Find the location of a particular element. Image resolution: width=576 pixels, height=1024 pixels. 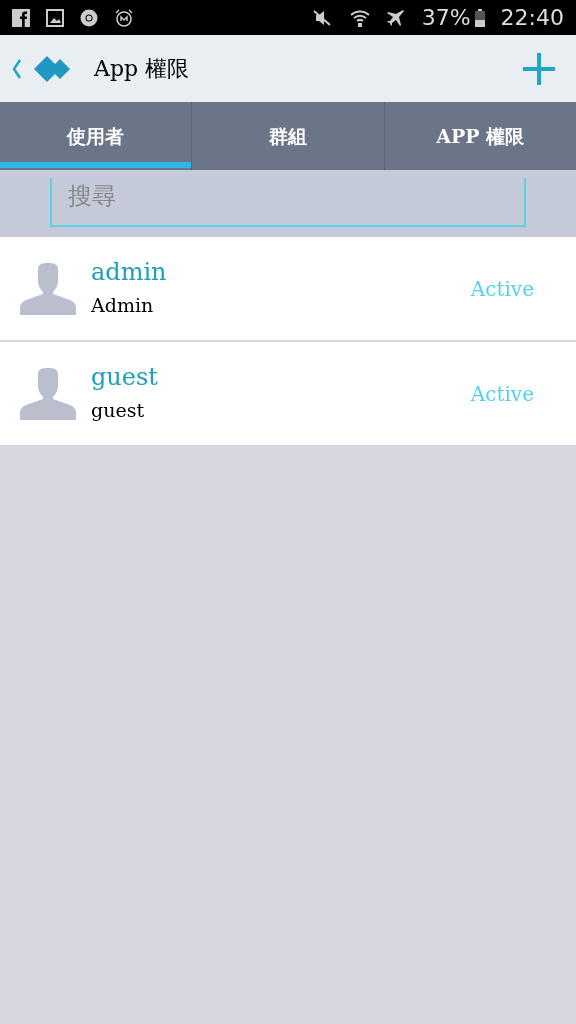

clock: 22:40 is located at coordinates (532, 18).